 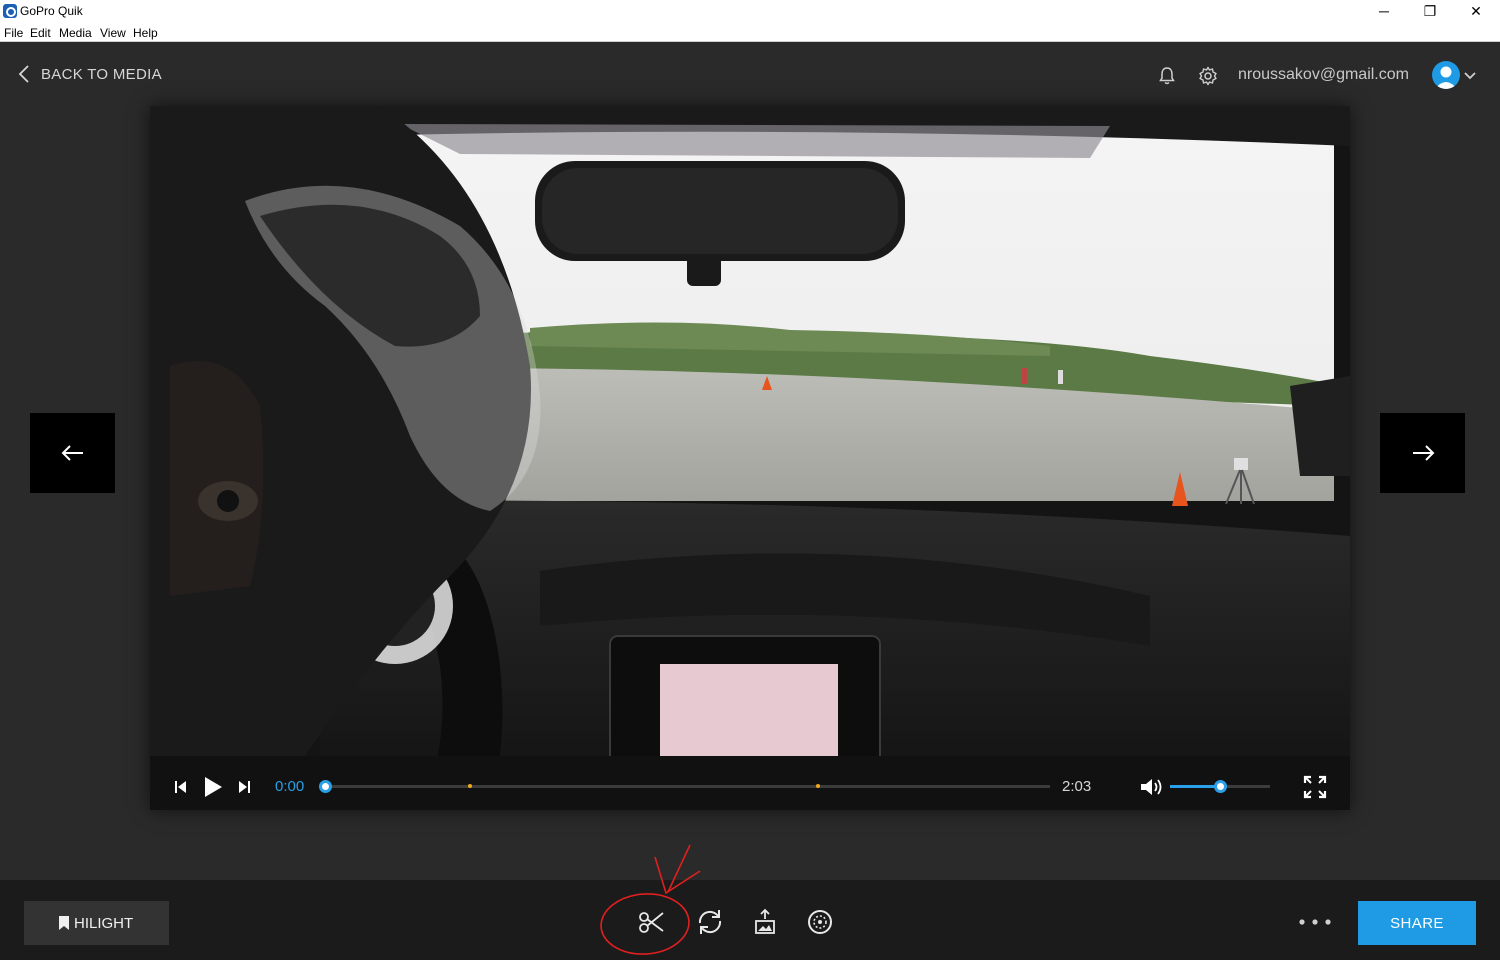 I want to click on back-to-media-button: BACK TO MEDIA, so click(x=90, y=74).